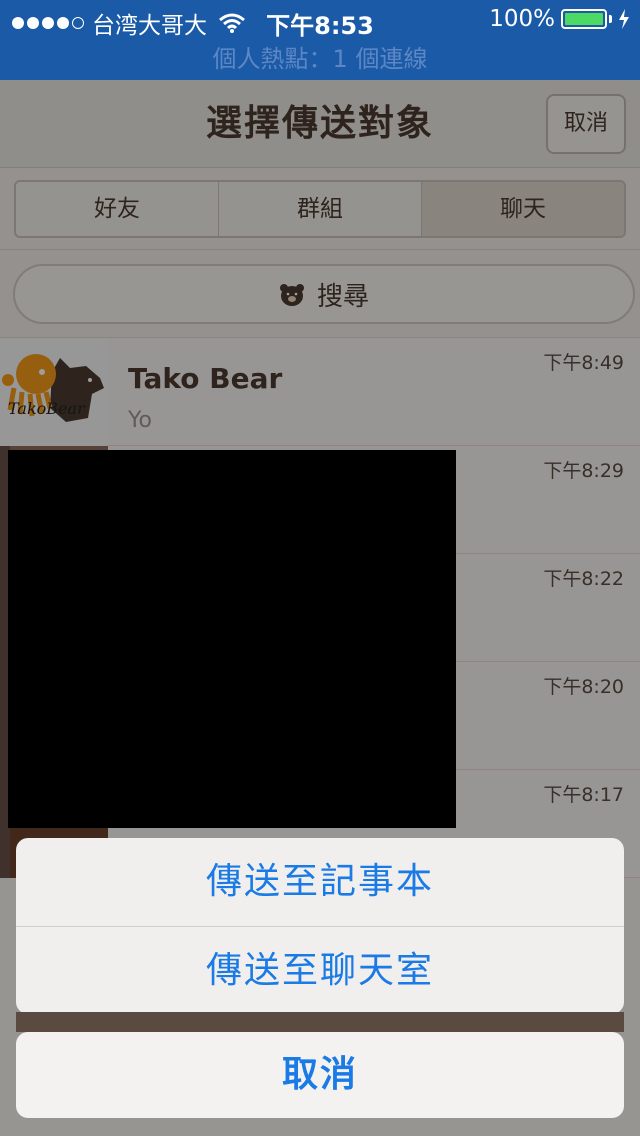  What do you see at coordinates (342, 296) in the screenshot?
I see `search-label: 搜尋` at bounding box center [342, 296].